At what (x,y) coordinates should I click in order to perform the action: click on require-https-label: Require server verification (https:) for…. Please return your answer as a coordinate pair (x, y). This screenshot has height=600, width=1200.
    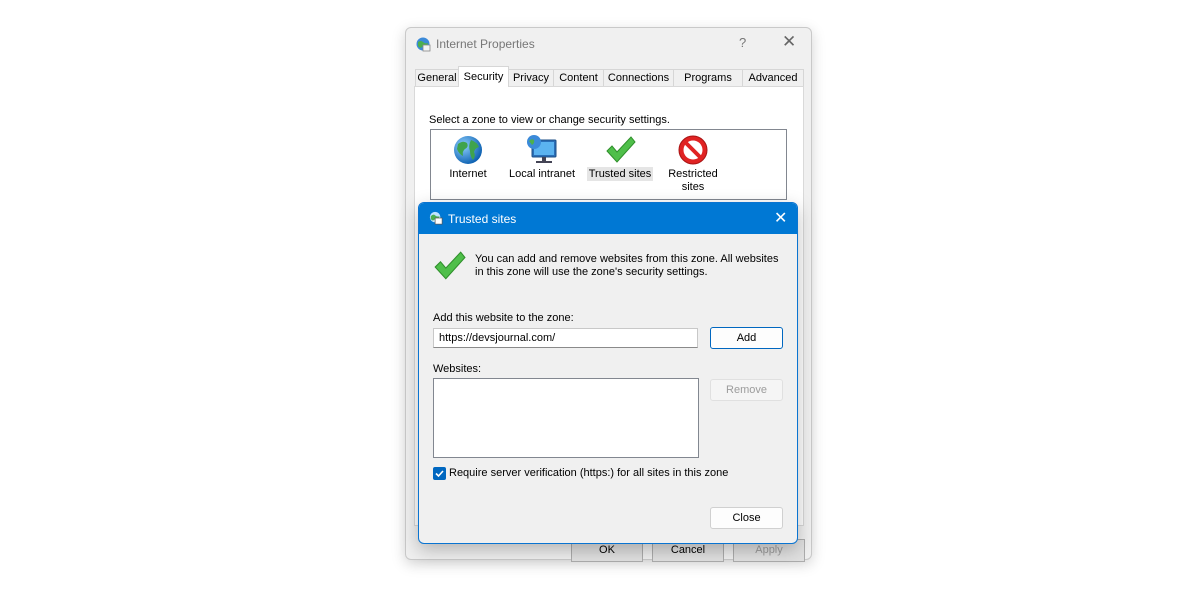
    Looking at the image, I should click on (589, 473).